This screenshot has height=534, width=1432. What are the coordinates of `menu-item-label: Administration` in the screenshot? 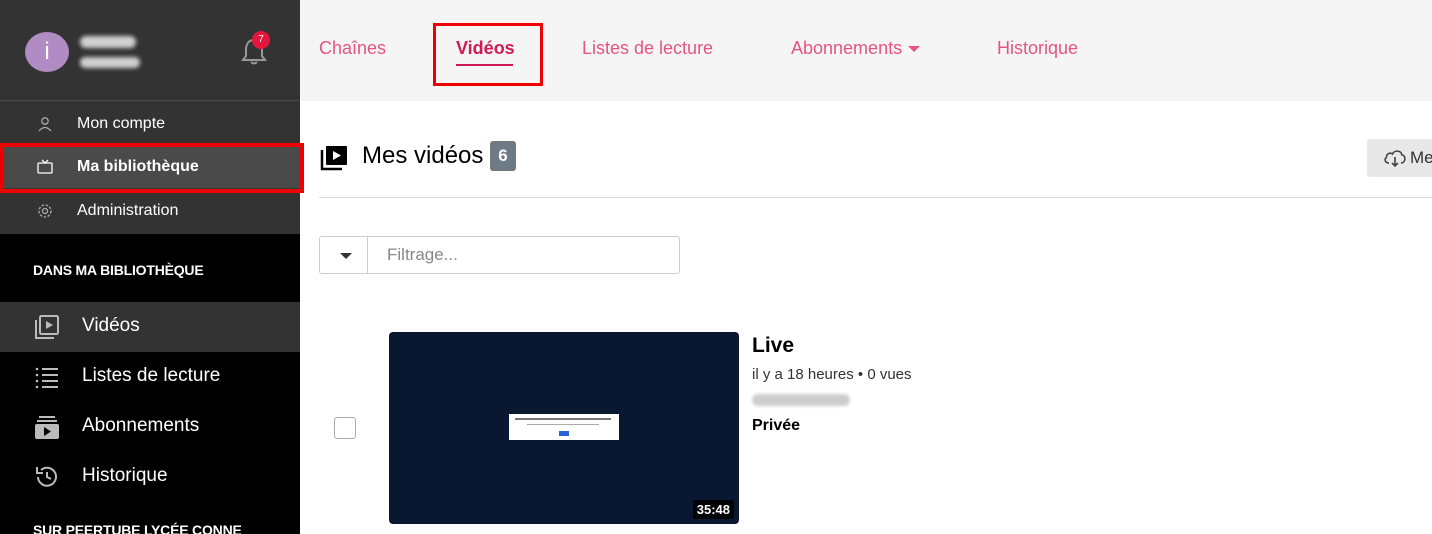 It's located at (128, 210).